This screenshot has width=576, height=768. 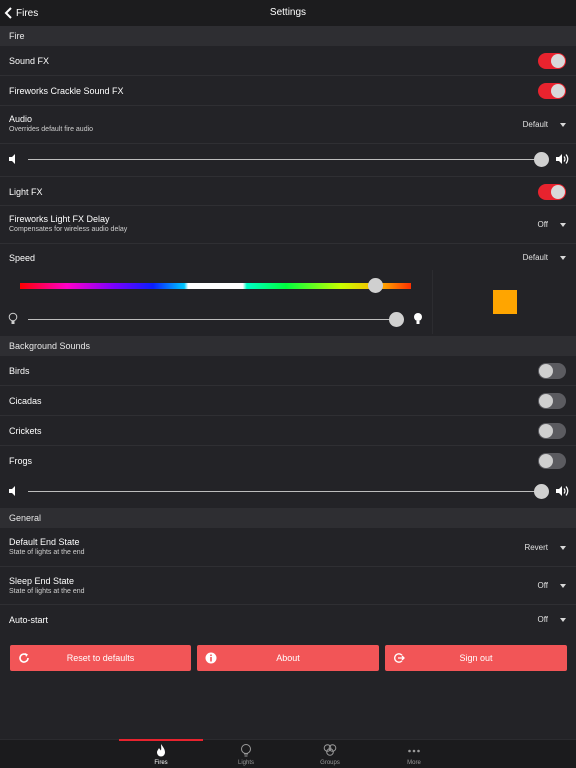 I want to click on sign-out-button-label: Sign out, so click(x=476, y=658).